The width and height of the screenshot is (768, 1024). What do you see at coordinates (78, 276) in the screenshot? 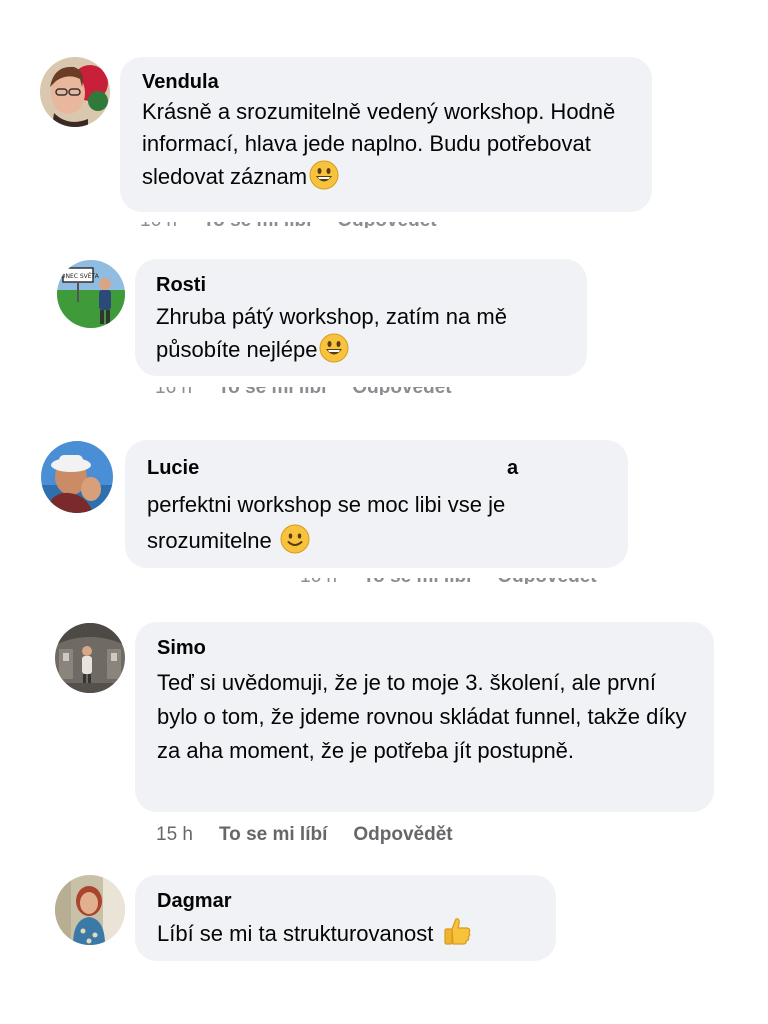
I see `svg-text: KONEC SVĚTA` at bounding box center [78, 276].